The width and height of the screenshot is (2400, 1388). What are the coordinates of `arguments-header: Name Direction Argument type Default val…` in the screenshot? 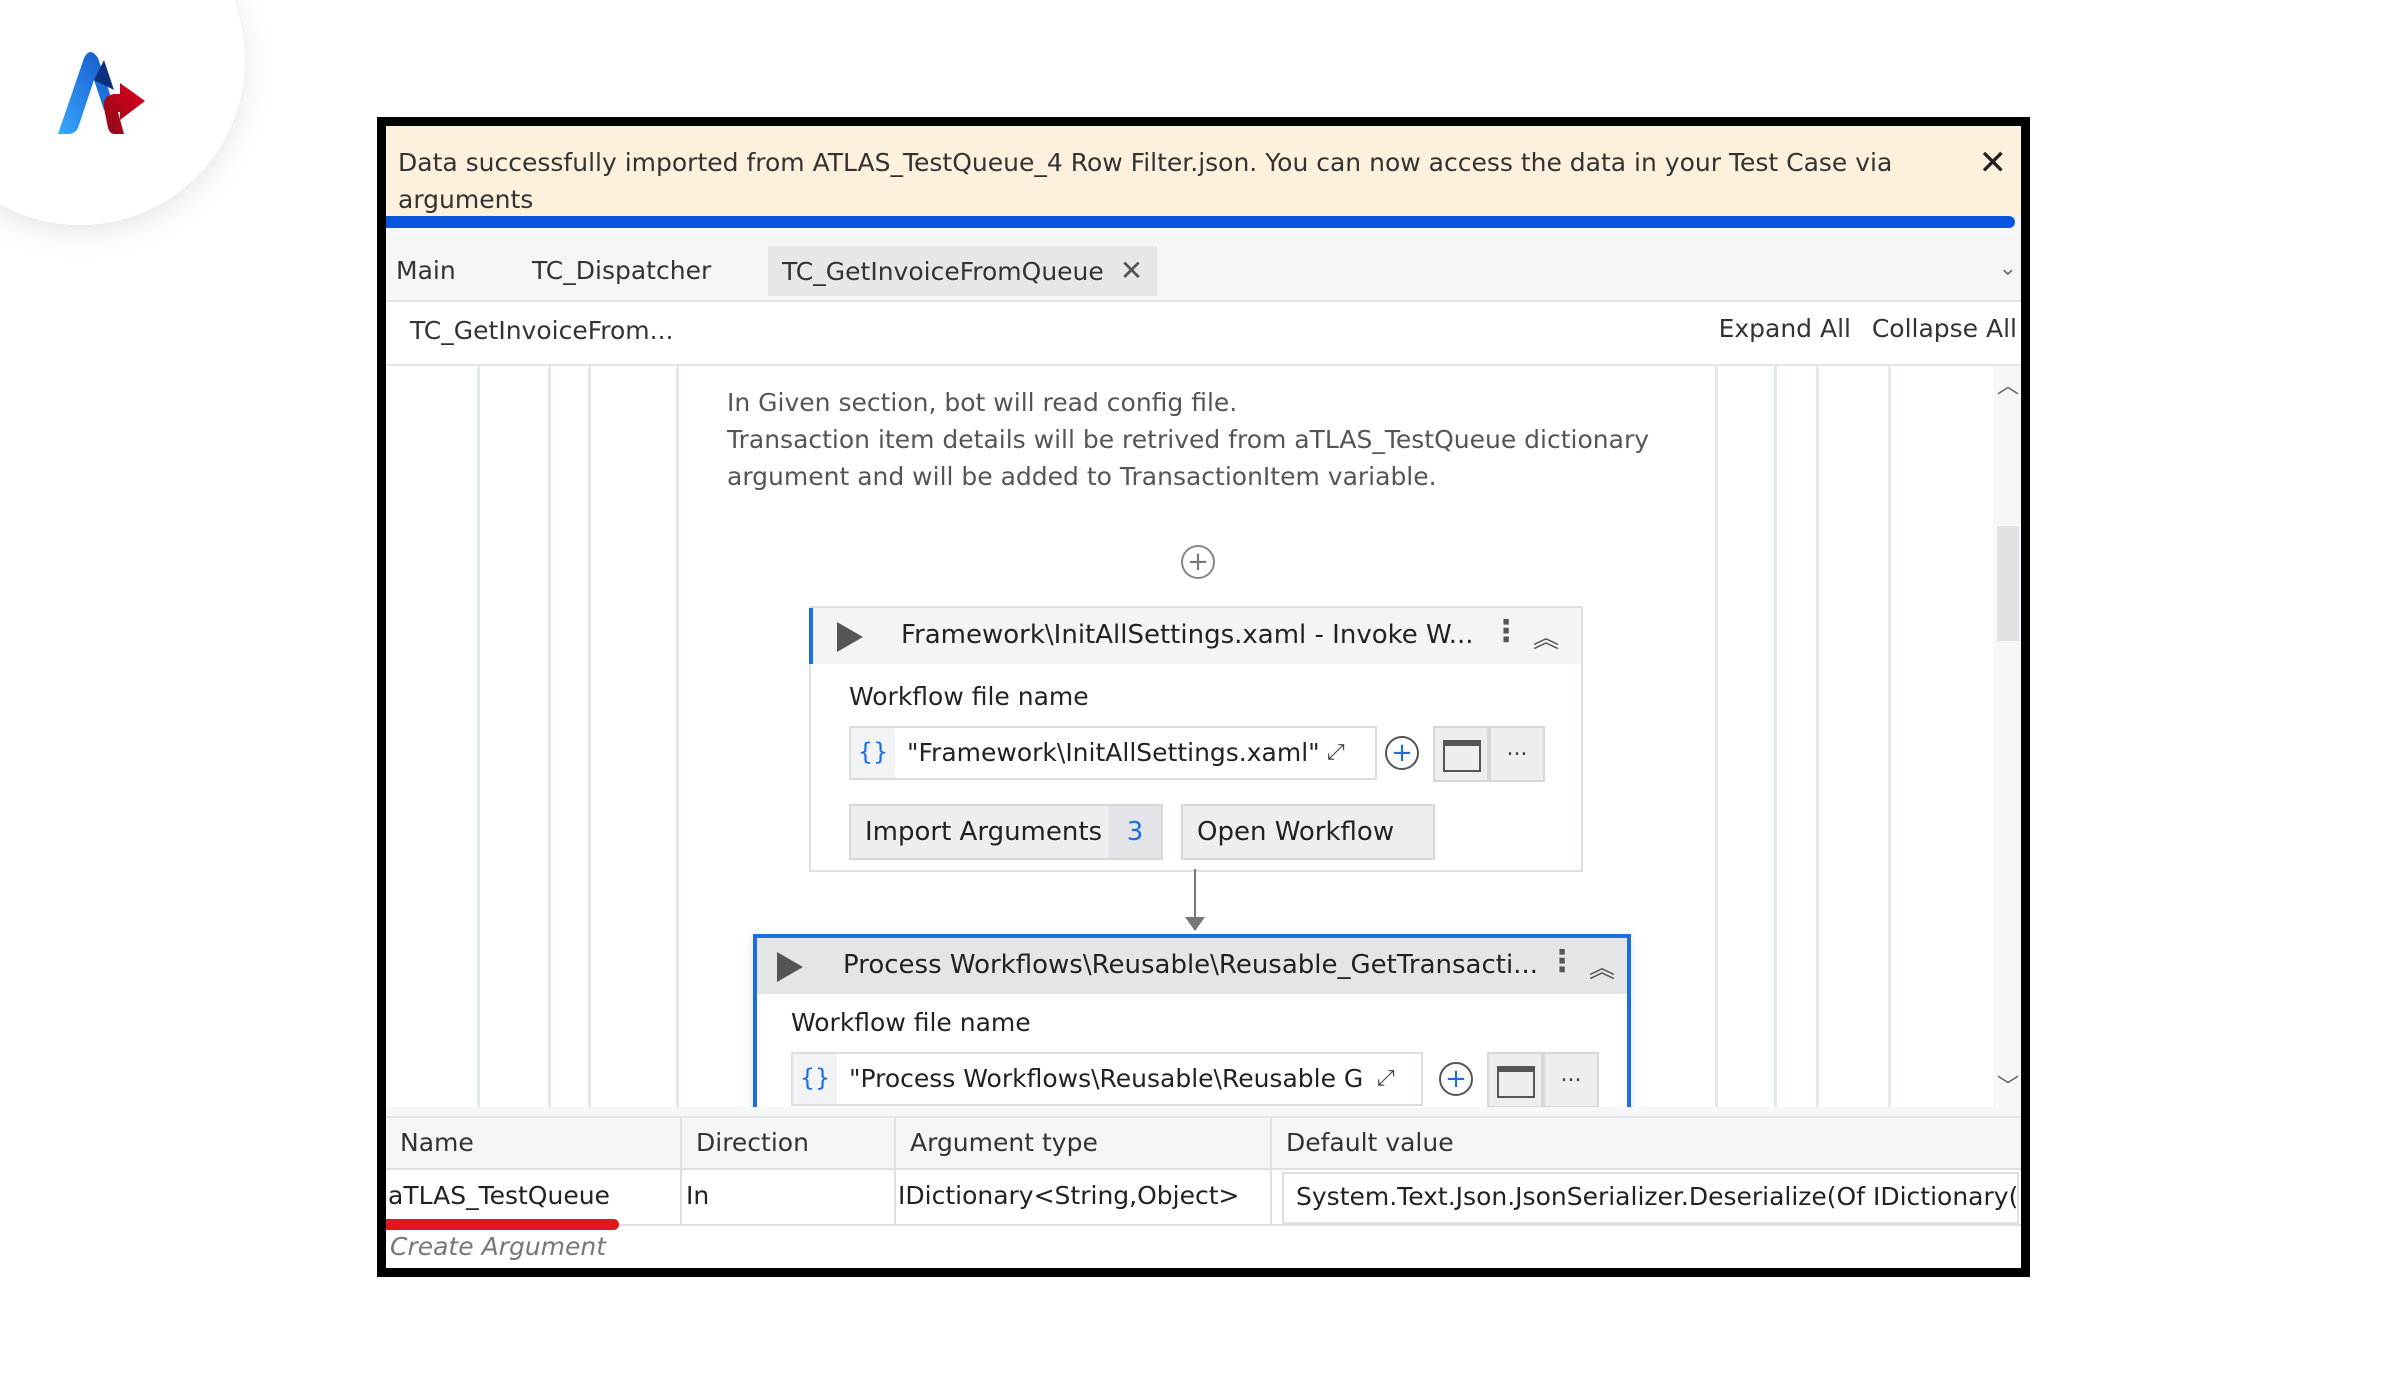 It's located at (1203, 1144).